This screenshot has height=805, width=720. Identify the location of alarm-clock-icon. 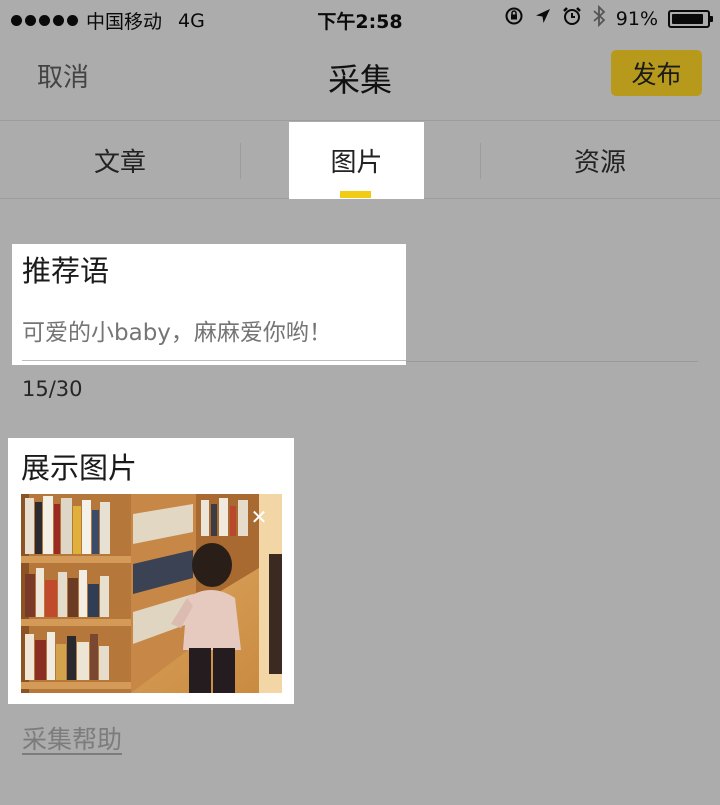
(572, 18).